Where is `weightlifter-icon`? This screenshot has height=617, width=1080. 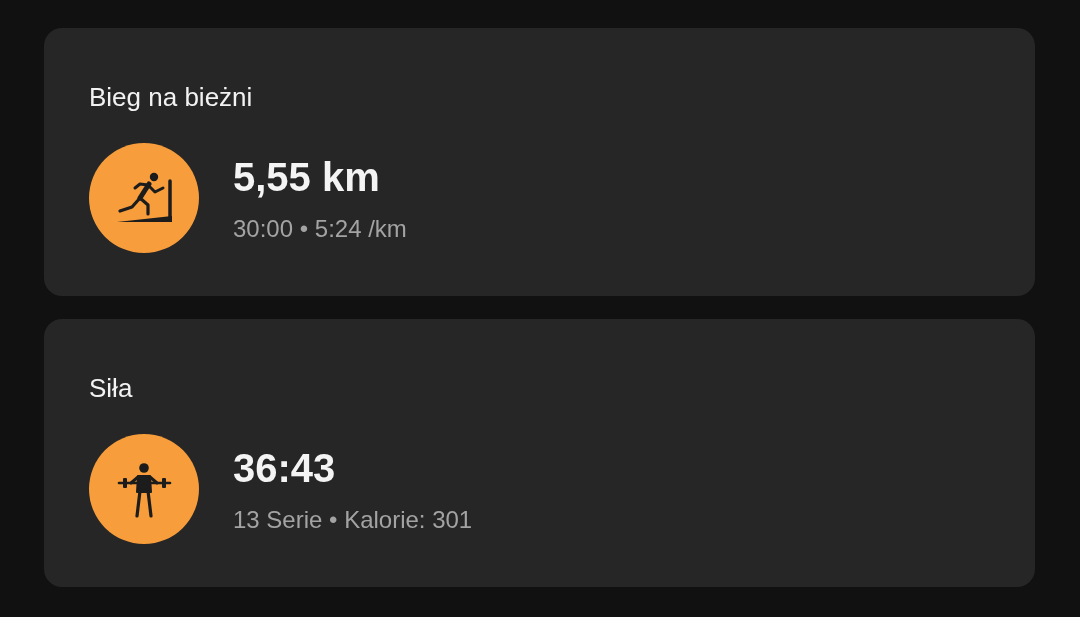 weightlifter-icon is located at coordinates (144, 489).